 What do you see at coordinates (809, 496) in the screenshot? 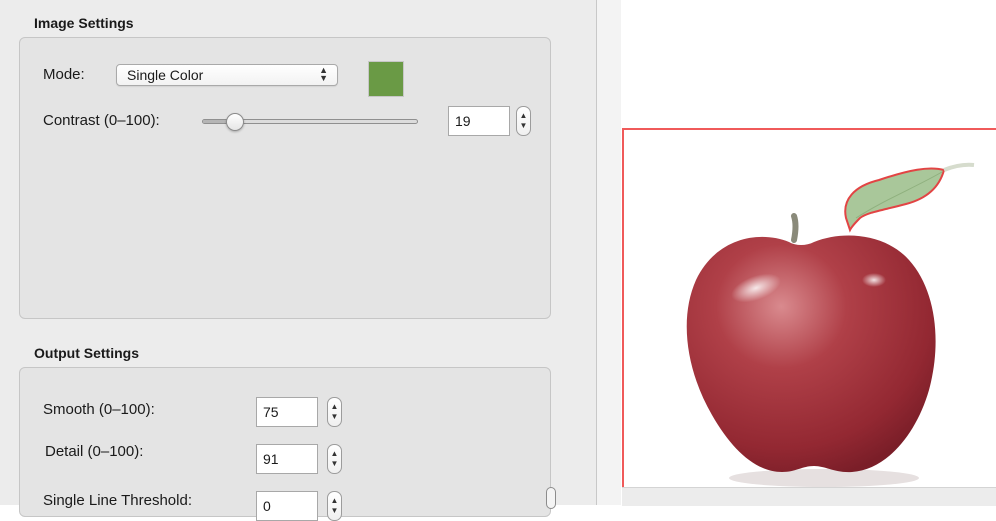
I see `preview-footer` at bounding box center [809, 496].